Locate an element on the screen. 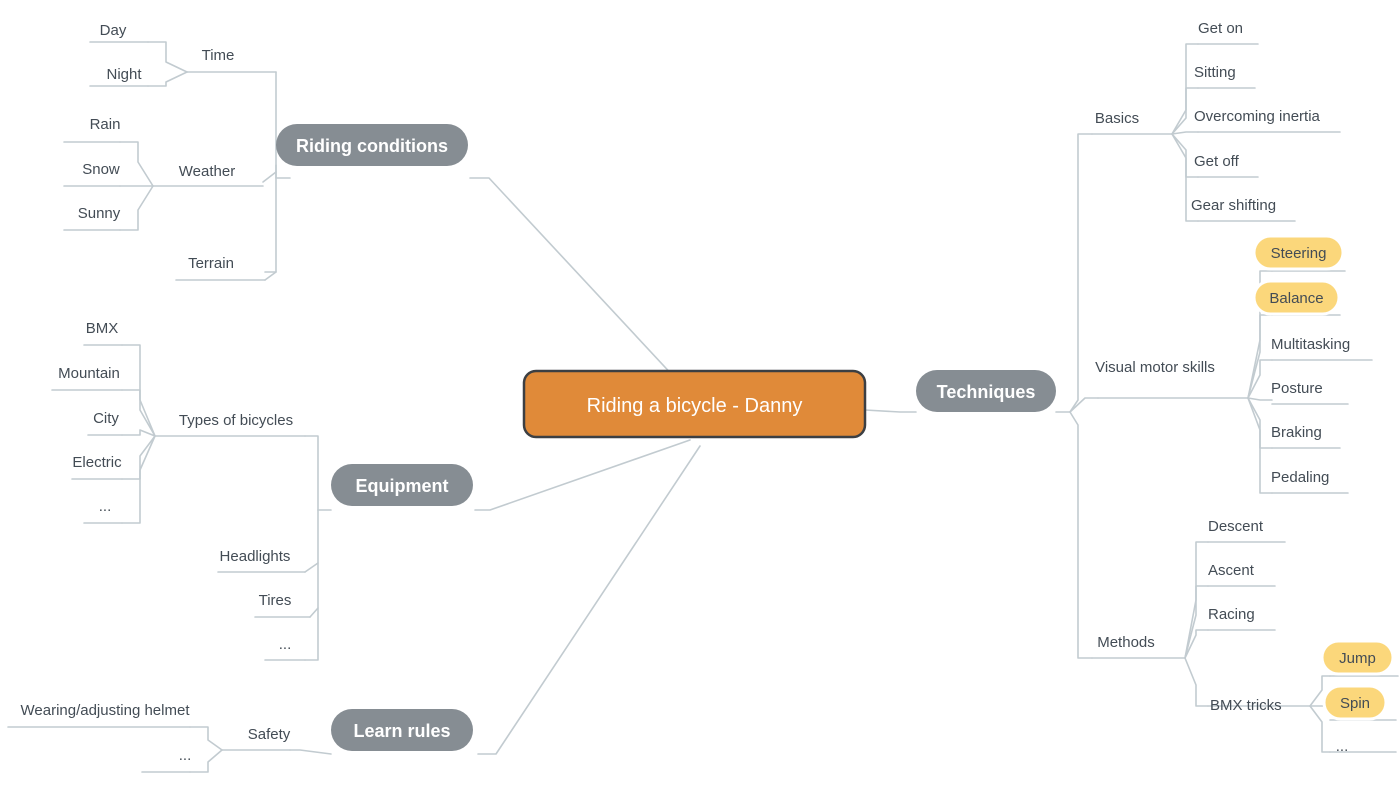 Image resolution: width=1400 pixels, height=807 pixels. edge-weather-to-rain is located at coordinates (136, 164).